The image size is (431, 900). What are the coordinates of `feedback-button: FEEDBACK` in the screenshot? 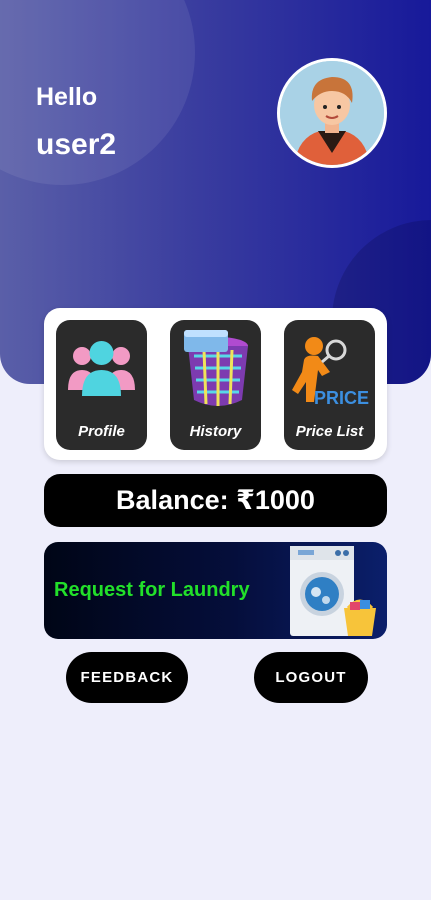 It's located at (127, 677).